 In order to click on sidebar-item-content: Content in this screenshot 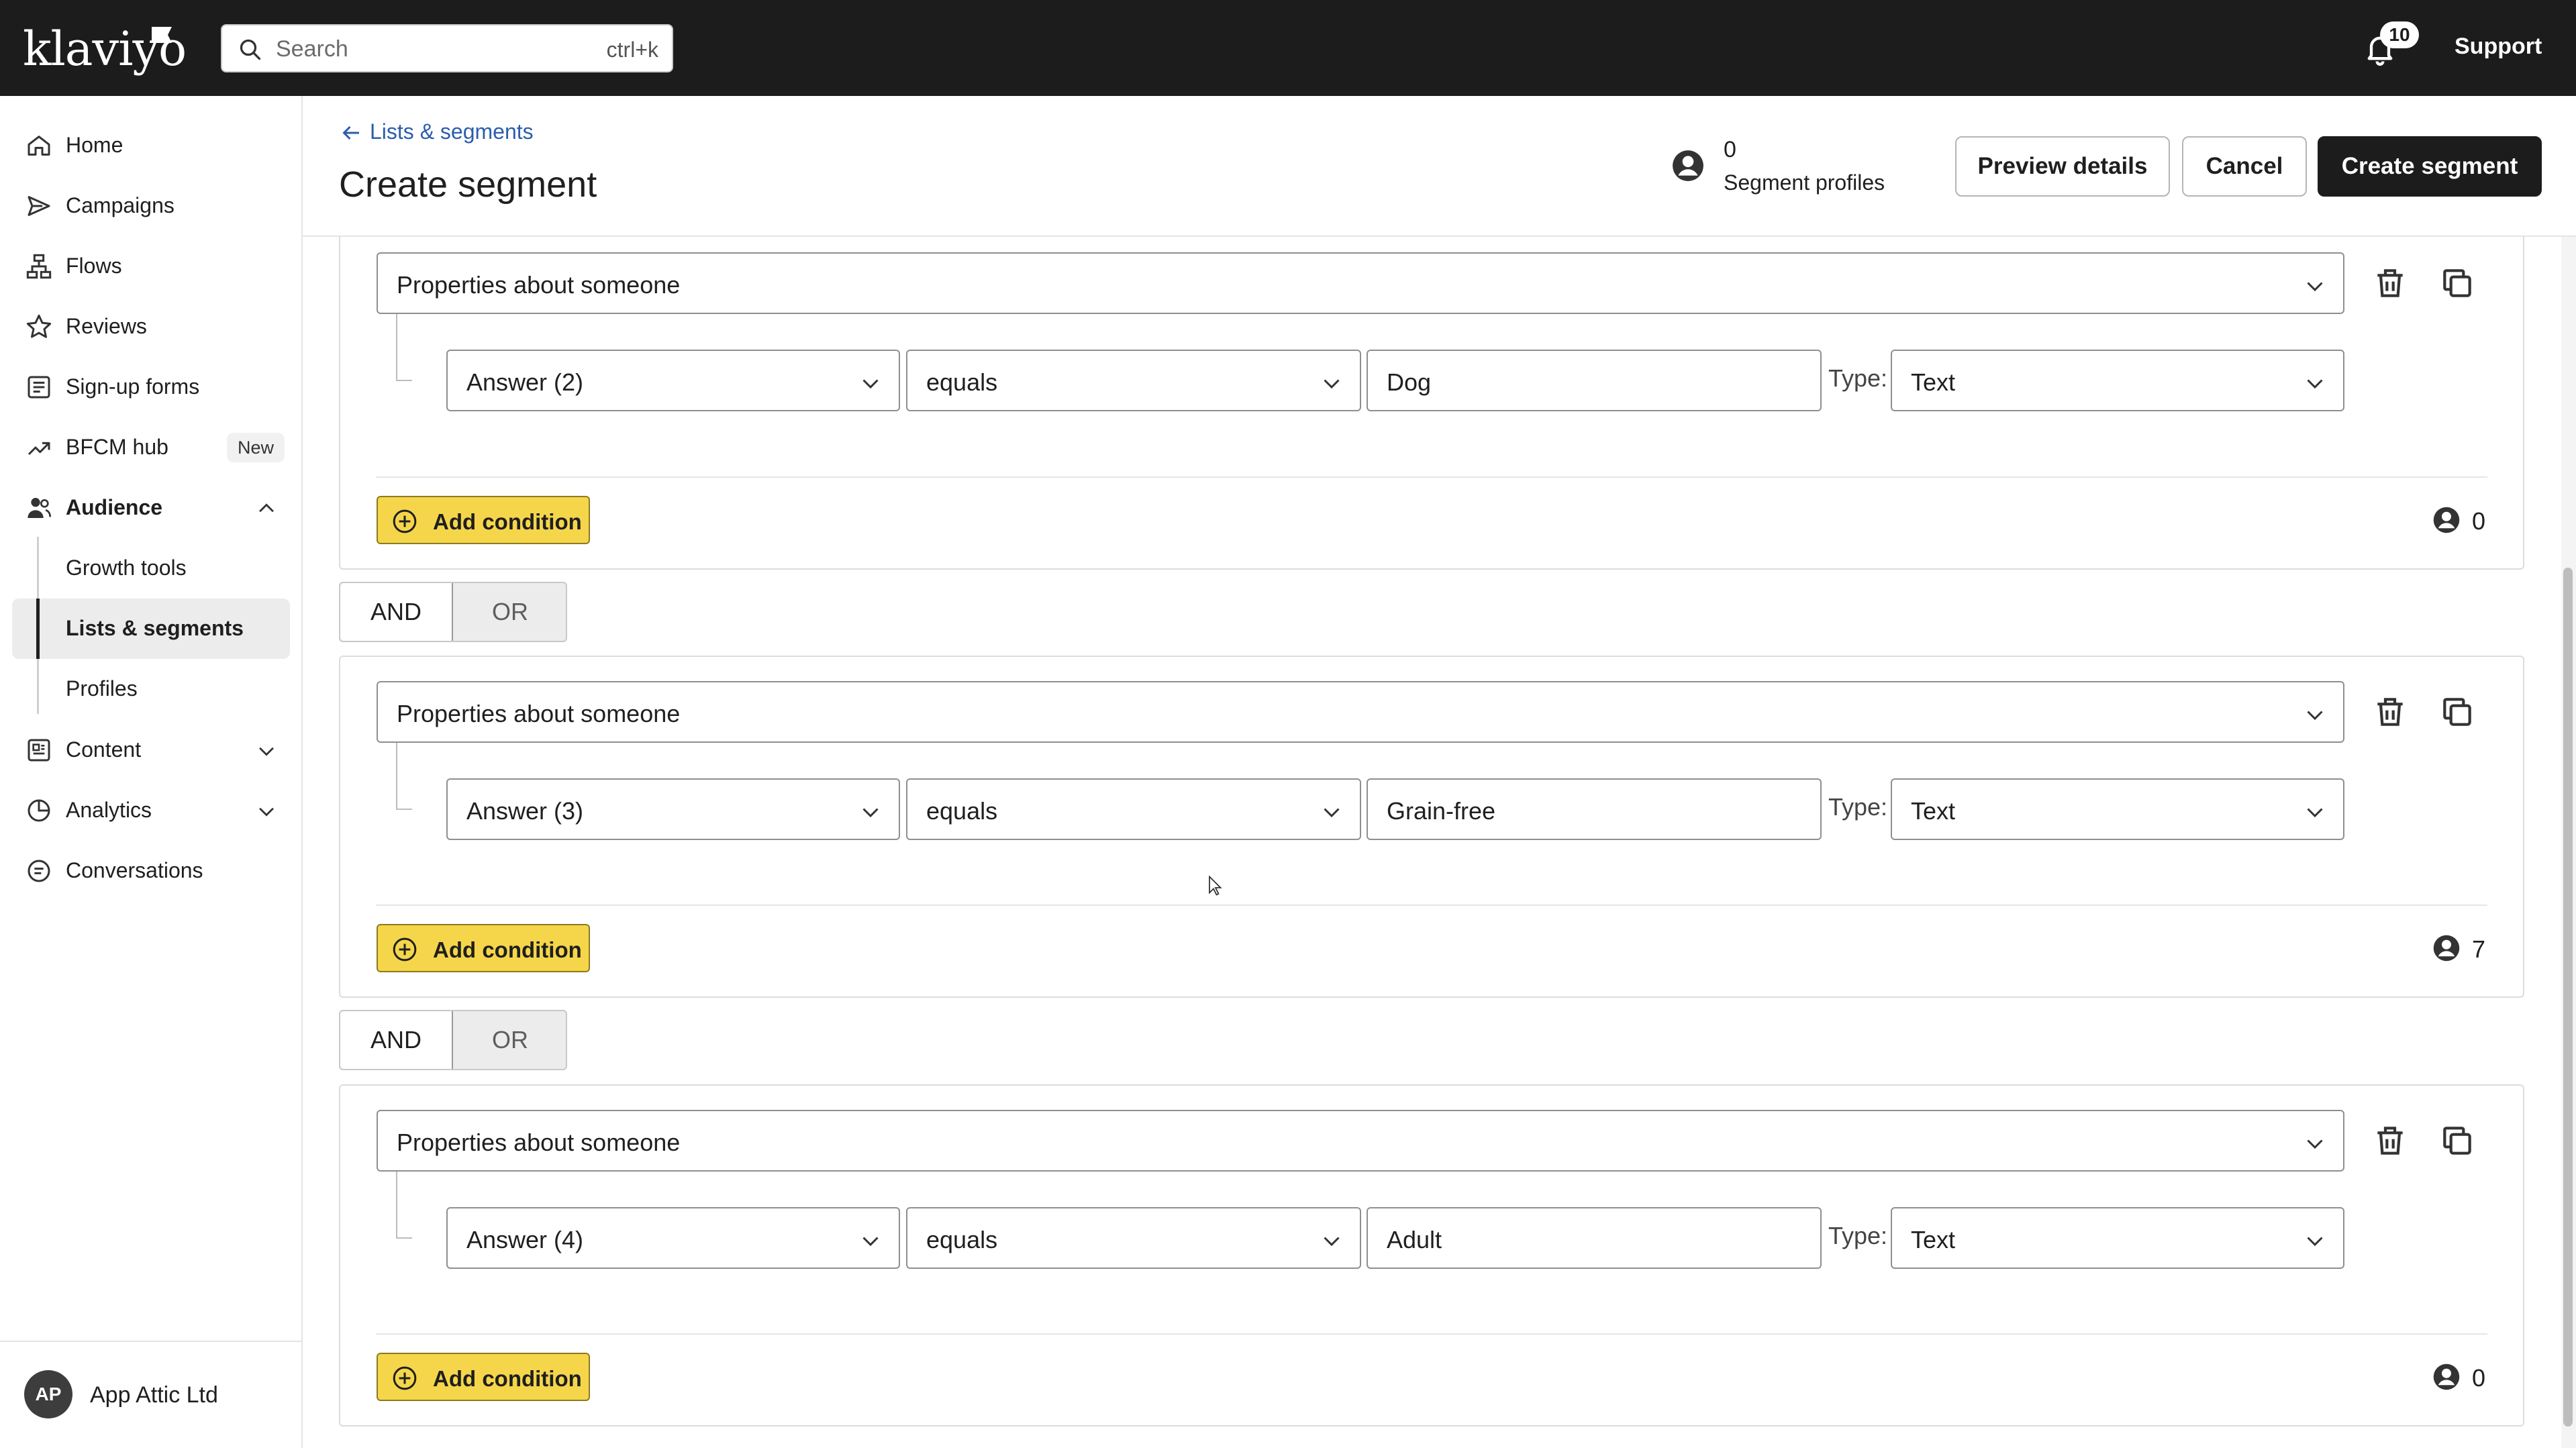, I will do `click(151, 749)`.